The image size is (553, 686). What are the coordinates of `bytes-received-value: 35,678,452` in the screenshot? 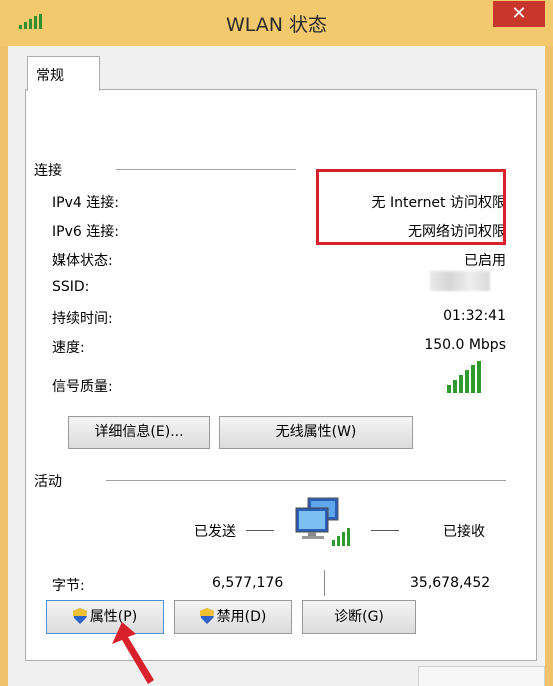 It's located at (450, 583).